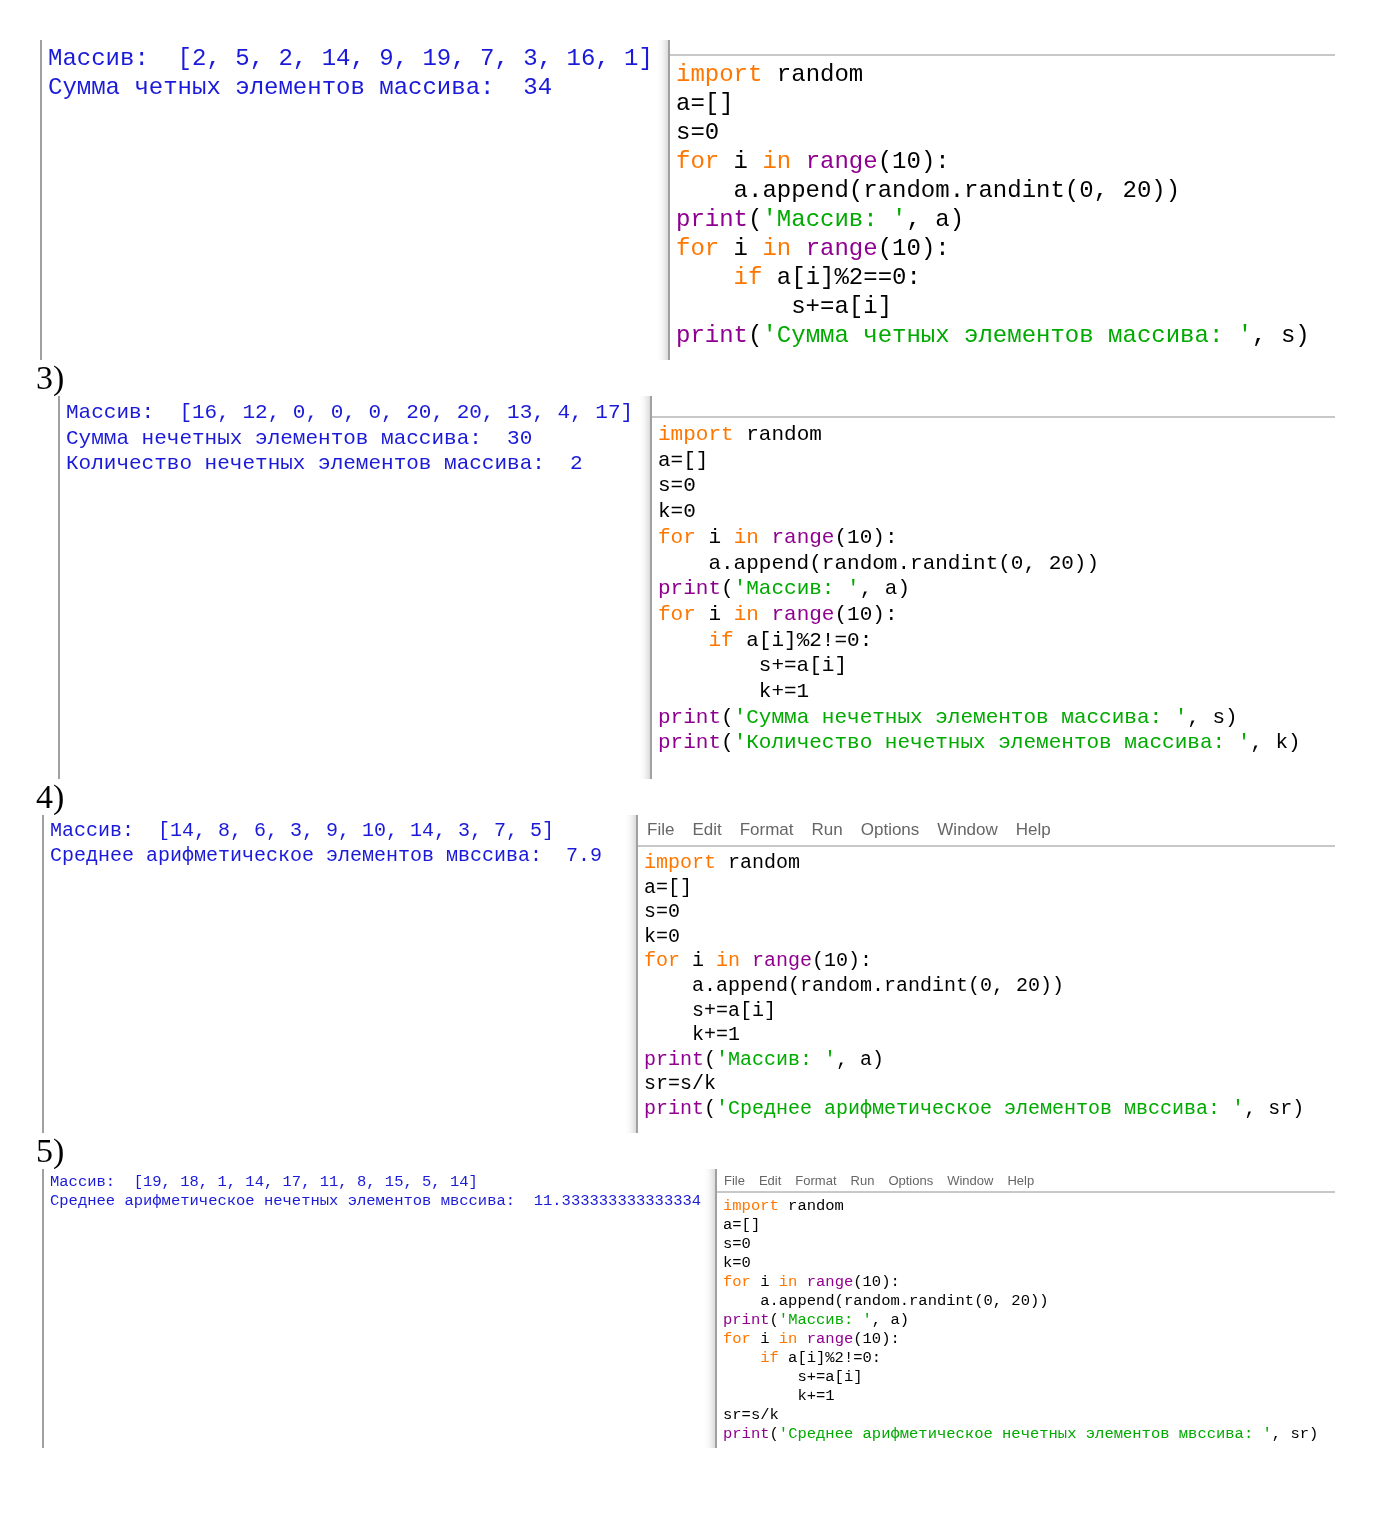 This screenshot has width=1380, height=1528. What do you see at coordinates (264, 1182) in the screenshot?
I see `output-line: Массив: [19, 18, 1, 14, 17, 11, 8, 15, 5, 14]` at bounding box center [264, 1182].